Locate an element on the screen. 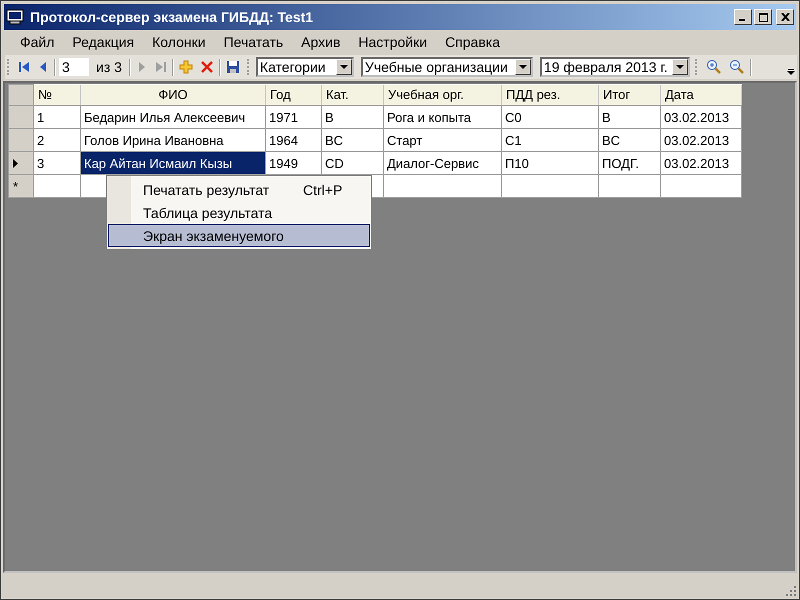 This screenshot has height=600, width=800. maximize-icon is located at coordinates (763, 17).